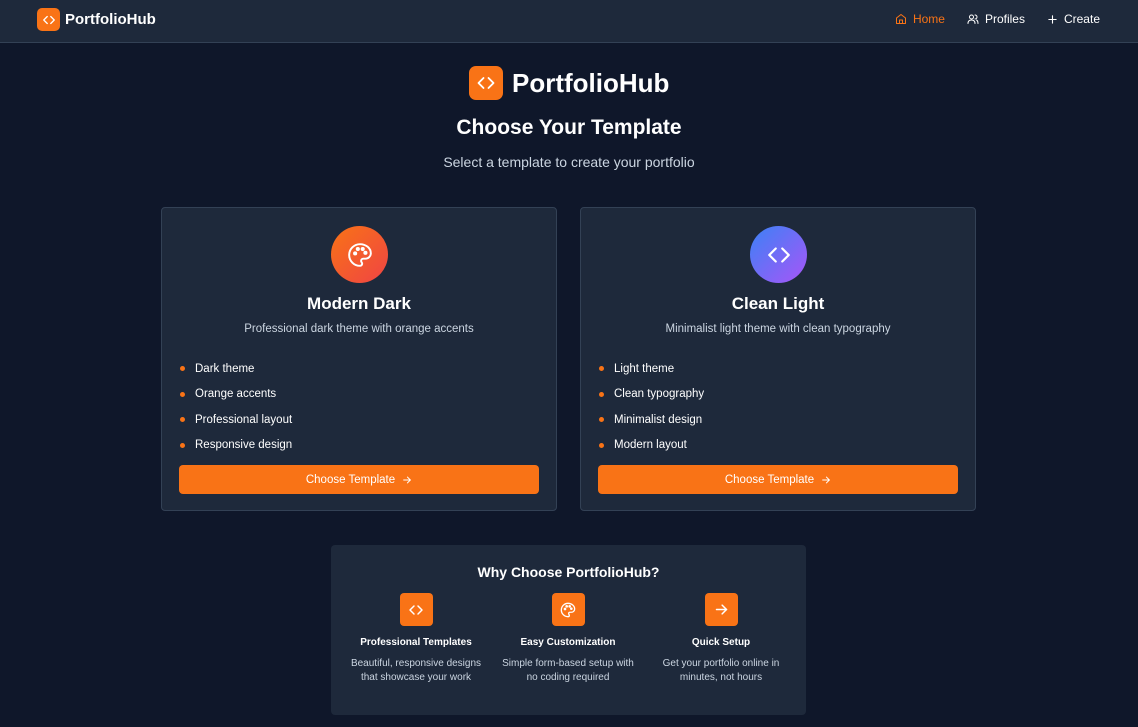 This screenshot has width=1138, height=727. What do you see at coordinates (1052, 19) in the screenshot?
I see `plus-icon` at bounding box center [1052, 19].